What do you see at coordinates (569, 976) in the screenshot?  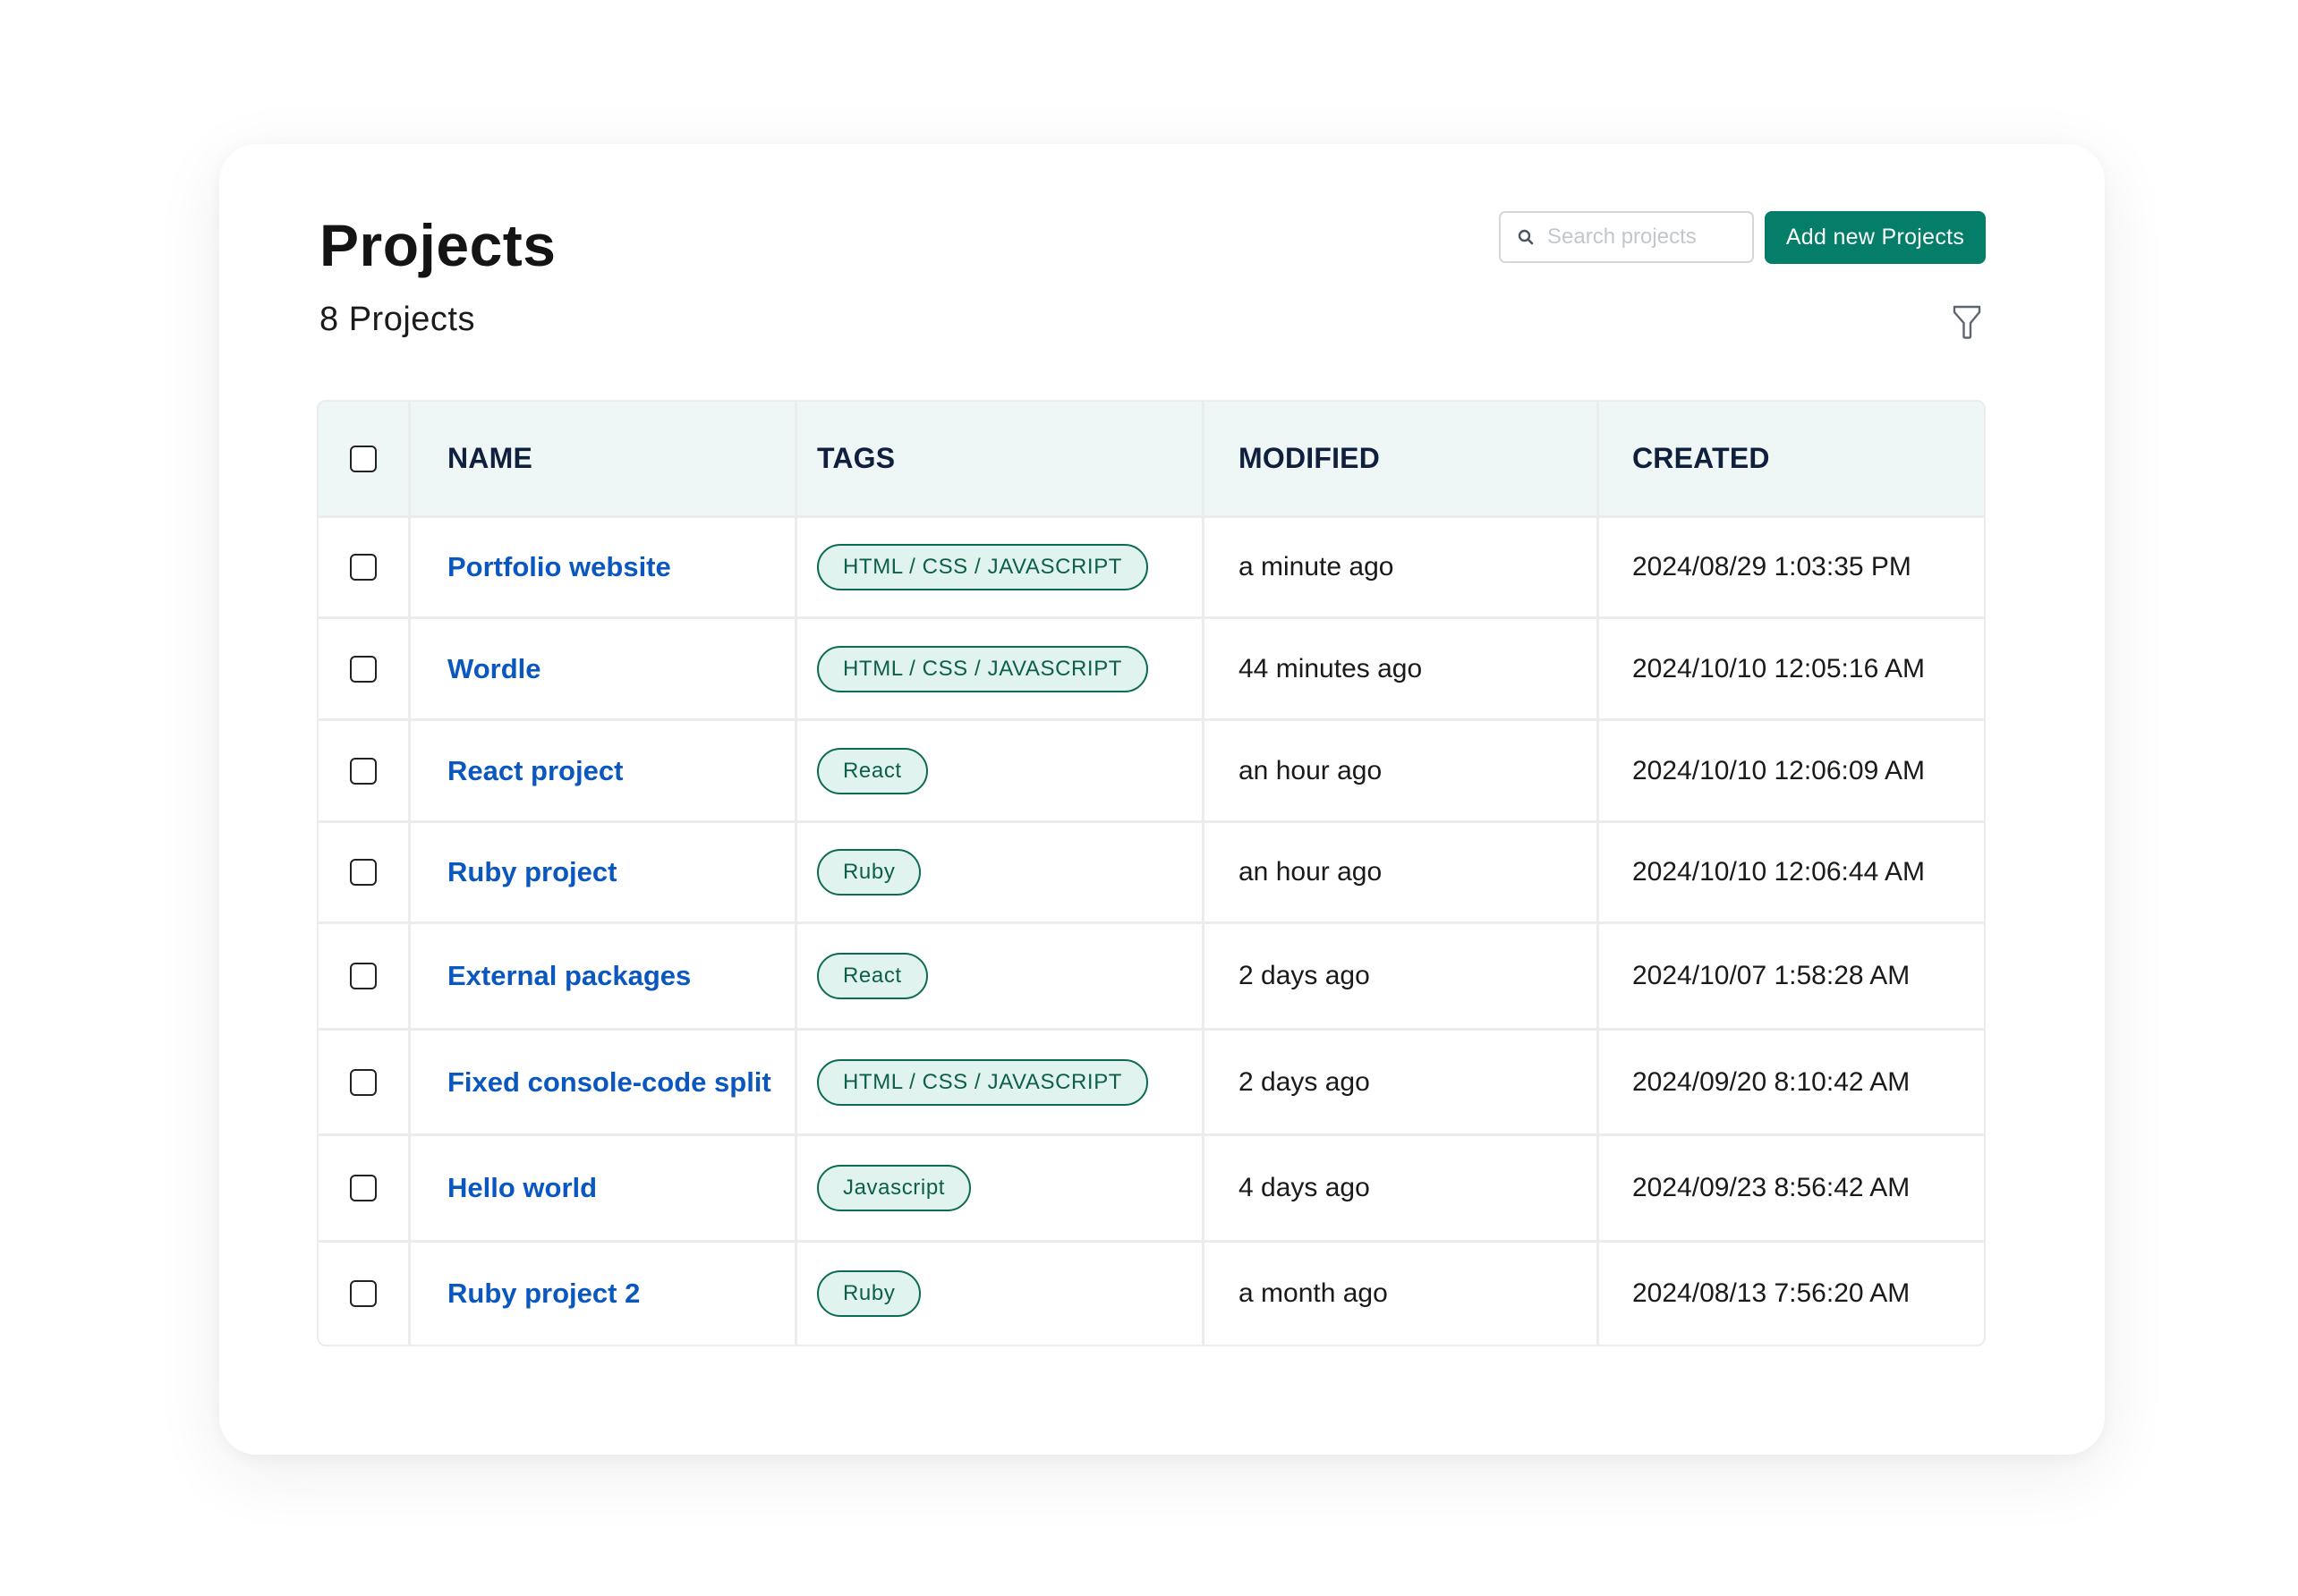 I see `project-name-link: External packages` at bounding box center [569, 976].